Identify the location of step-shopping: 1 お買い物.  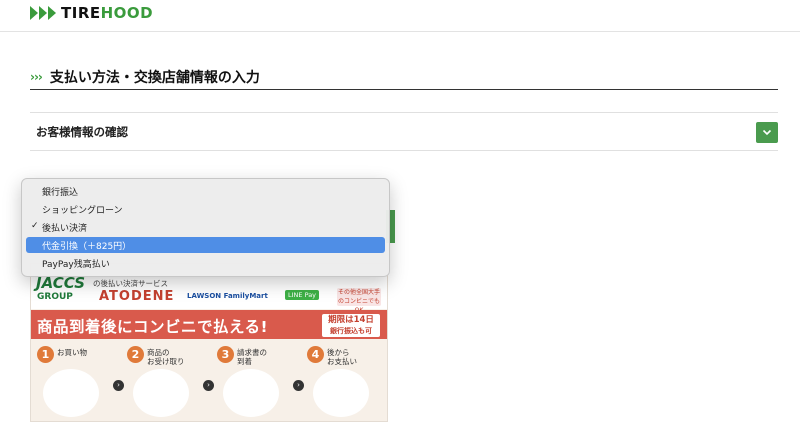
(72, 381).